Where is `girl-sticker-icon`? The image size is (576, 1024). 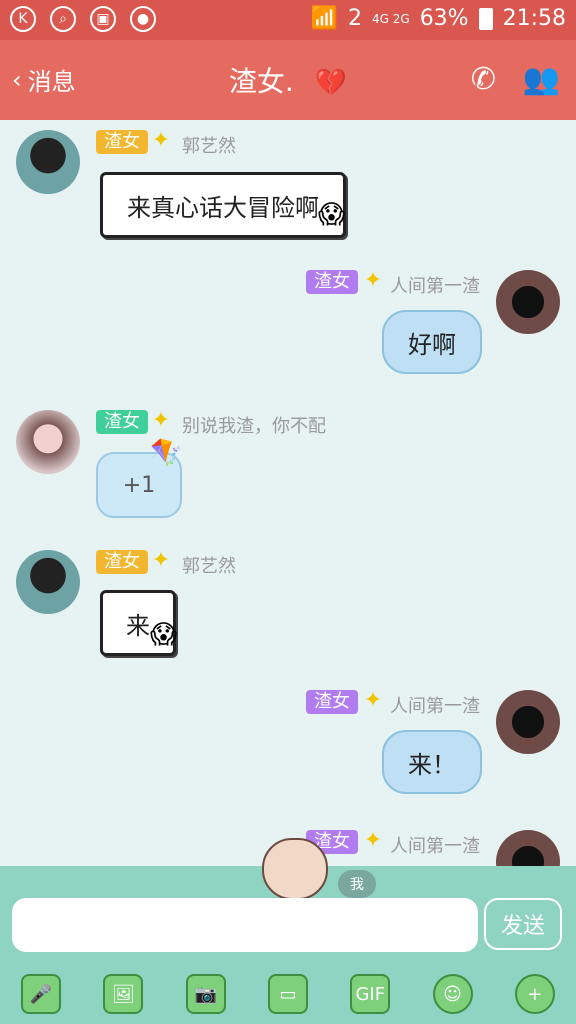
girl-sticker-icon is located at coordinates (295, 869).